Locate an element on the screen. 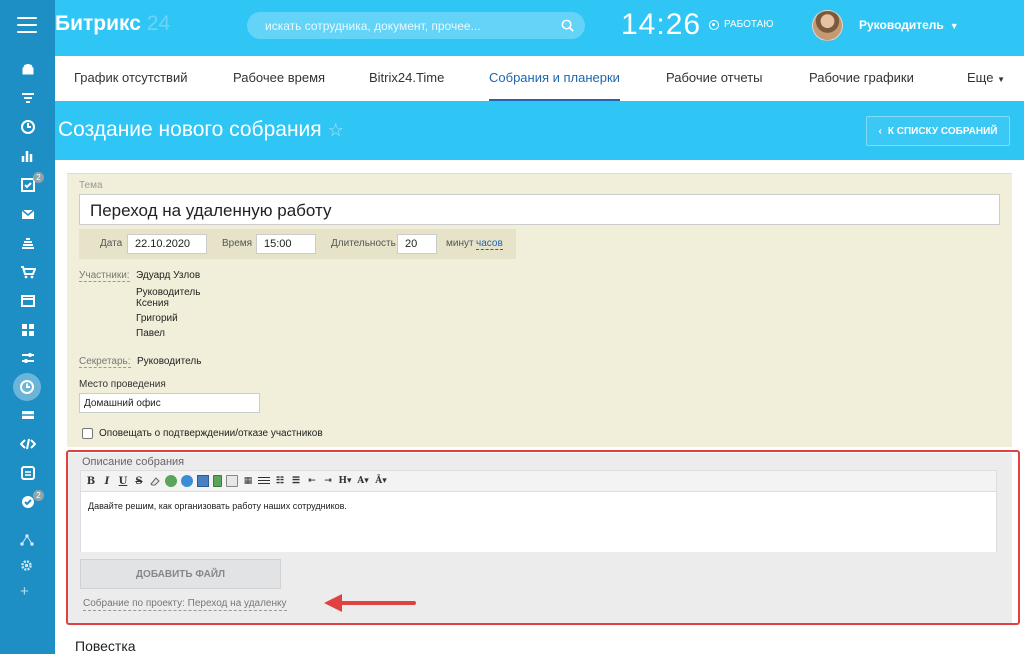  secretary-value: Руководитель is located at coordinates (169, 361).